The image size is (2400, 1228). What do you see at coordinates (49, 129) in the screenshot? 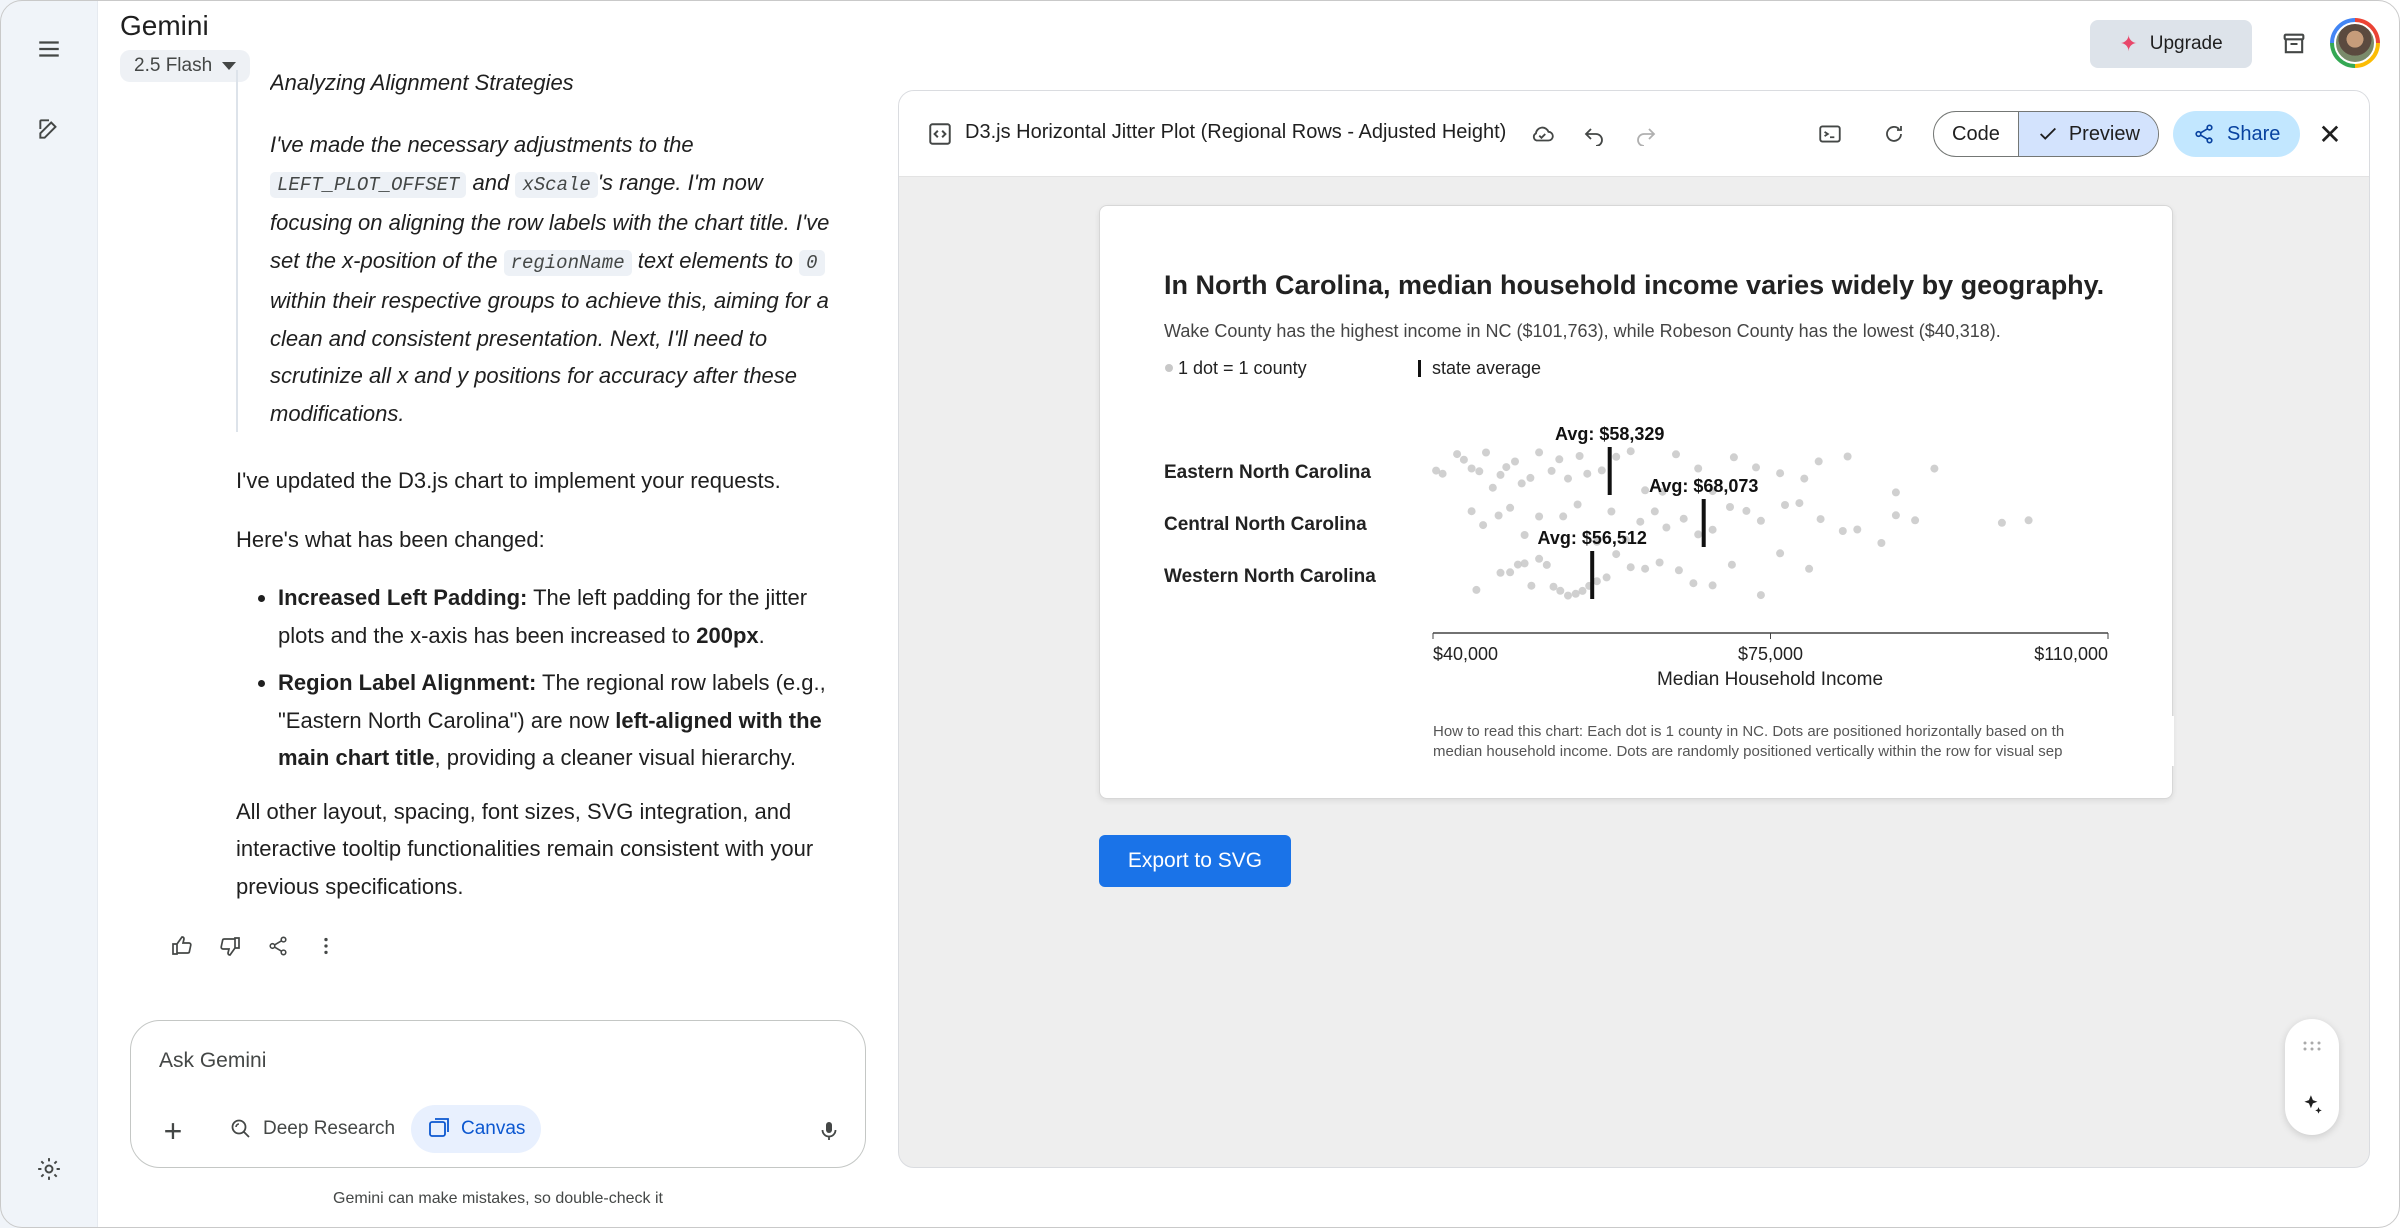
I see `new-chat-icon` at bounding box center [49, 129].